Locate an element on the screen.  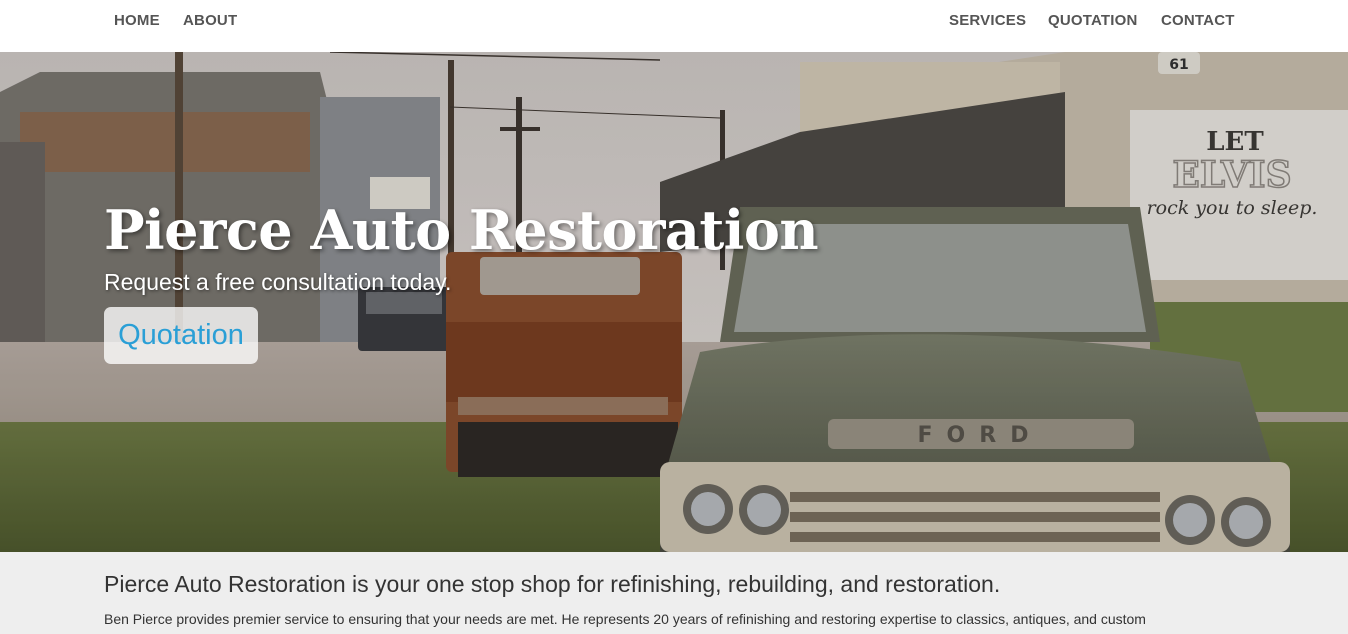
hero-title: Pierce Auto Restoration is located at coordinates (461, 230).